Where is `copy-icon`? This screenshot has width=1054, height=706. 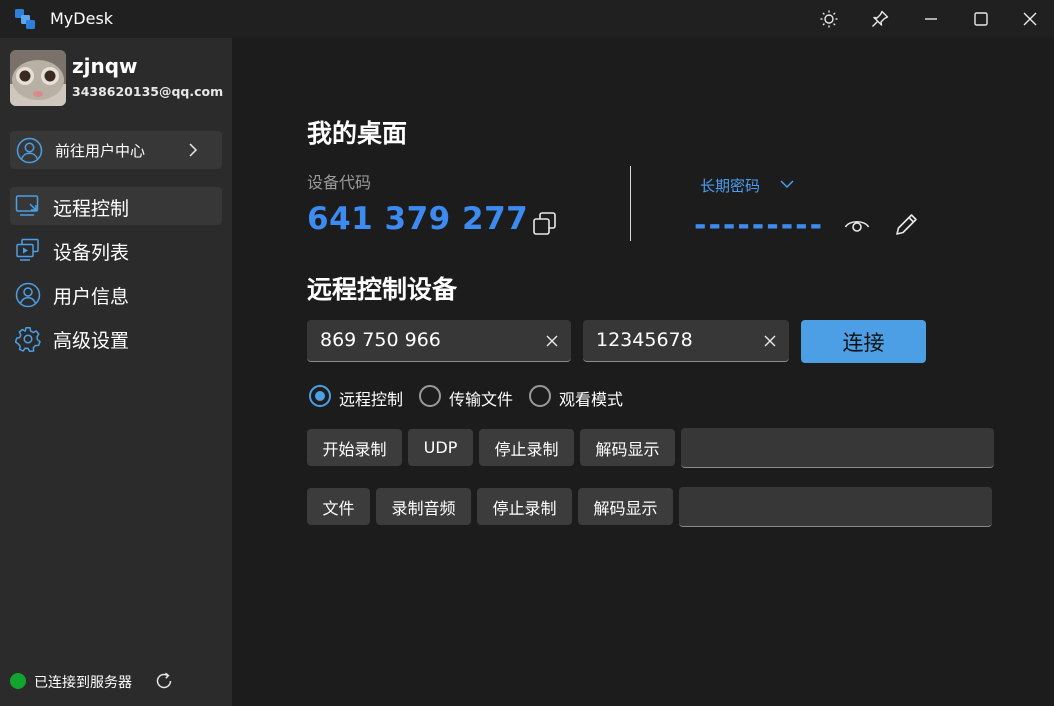
copy-icon is located at coordinates (544, 223).